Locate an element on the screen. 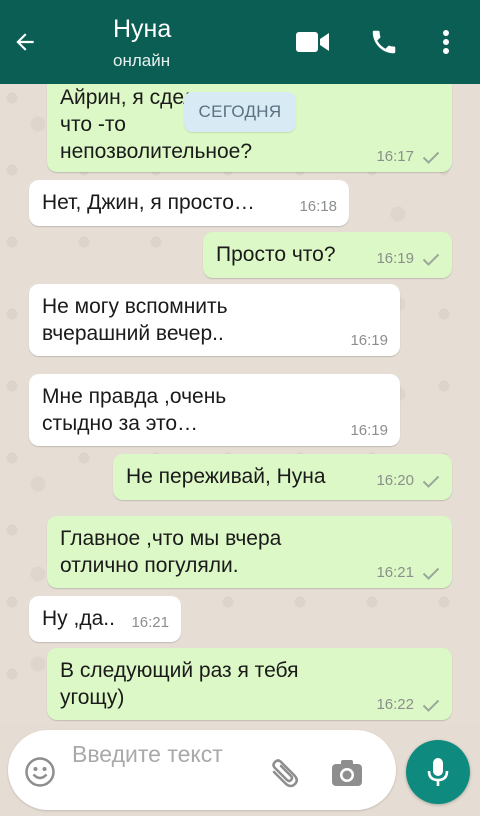 The image size is (480, 816). message-meta: 16:22 is located at coordinates (408, 705).